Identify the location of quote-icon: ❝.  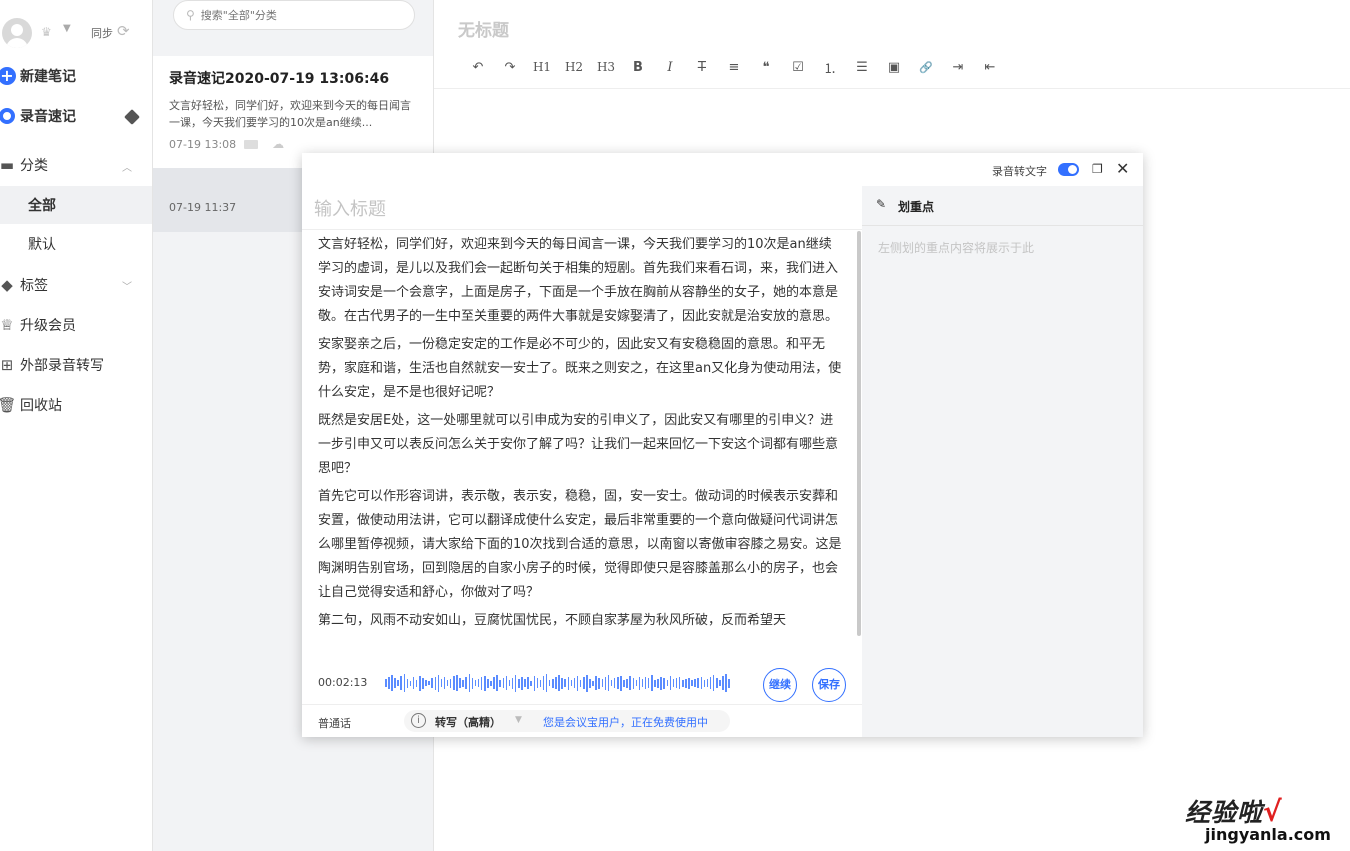
(766, 67).